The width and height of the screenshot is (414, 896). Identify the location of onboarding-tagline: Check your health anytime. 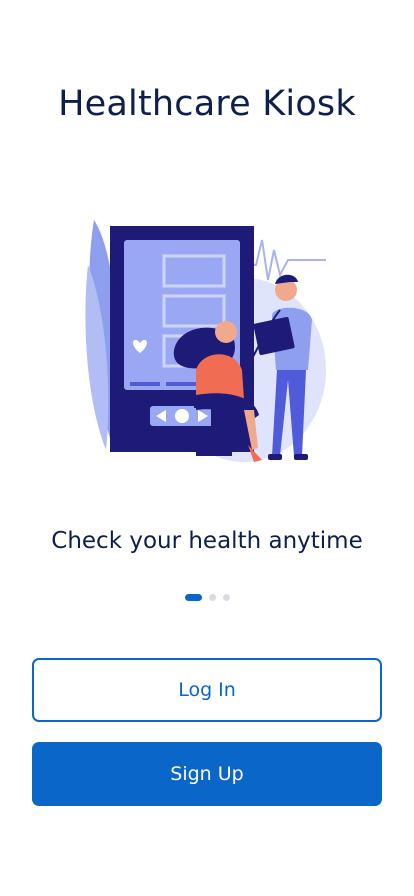
(207, 541).